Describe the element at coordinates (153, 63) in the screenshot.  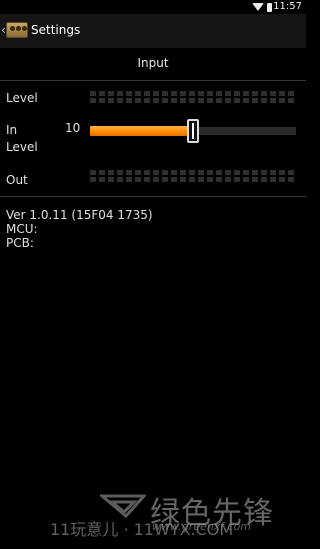
I see `section-title-input: Input` at that location.